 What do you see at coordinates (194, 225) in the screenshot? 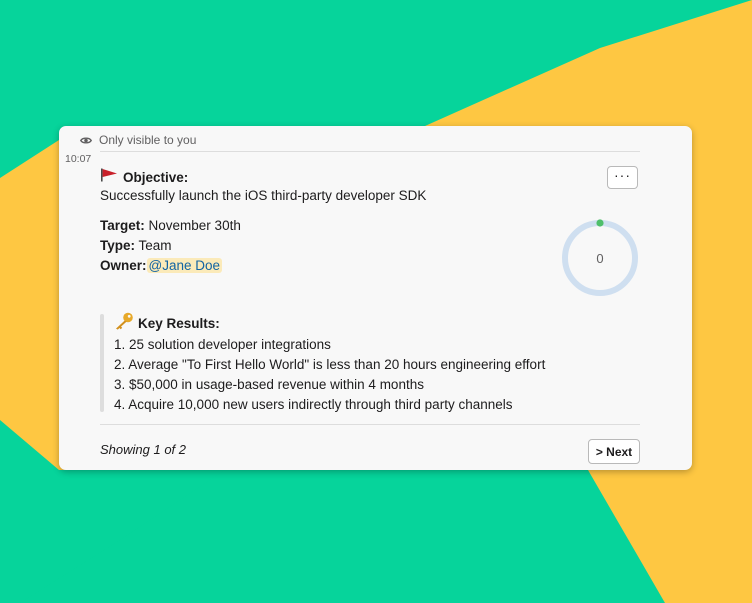
I see `target-value: November 30th` at bounding box center [194, 225].